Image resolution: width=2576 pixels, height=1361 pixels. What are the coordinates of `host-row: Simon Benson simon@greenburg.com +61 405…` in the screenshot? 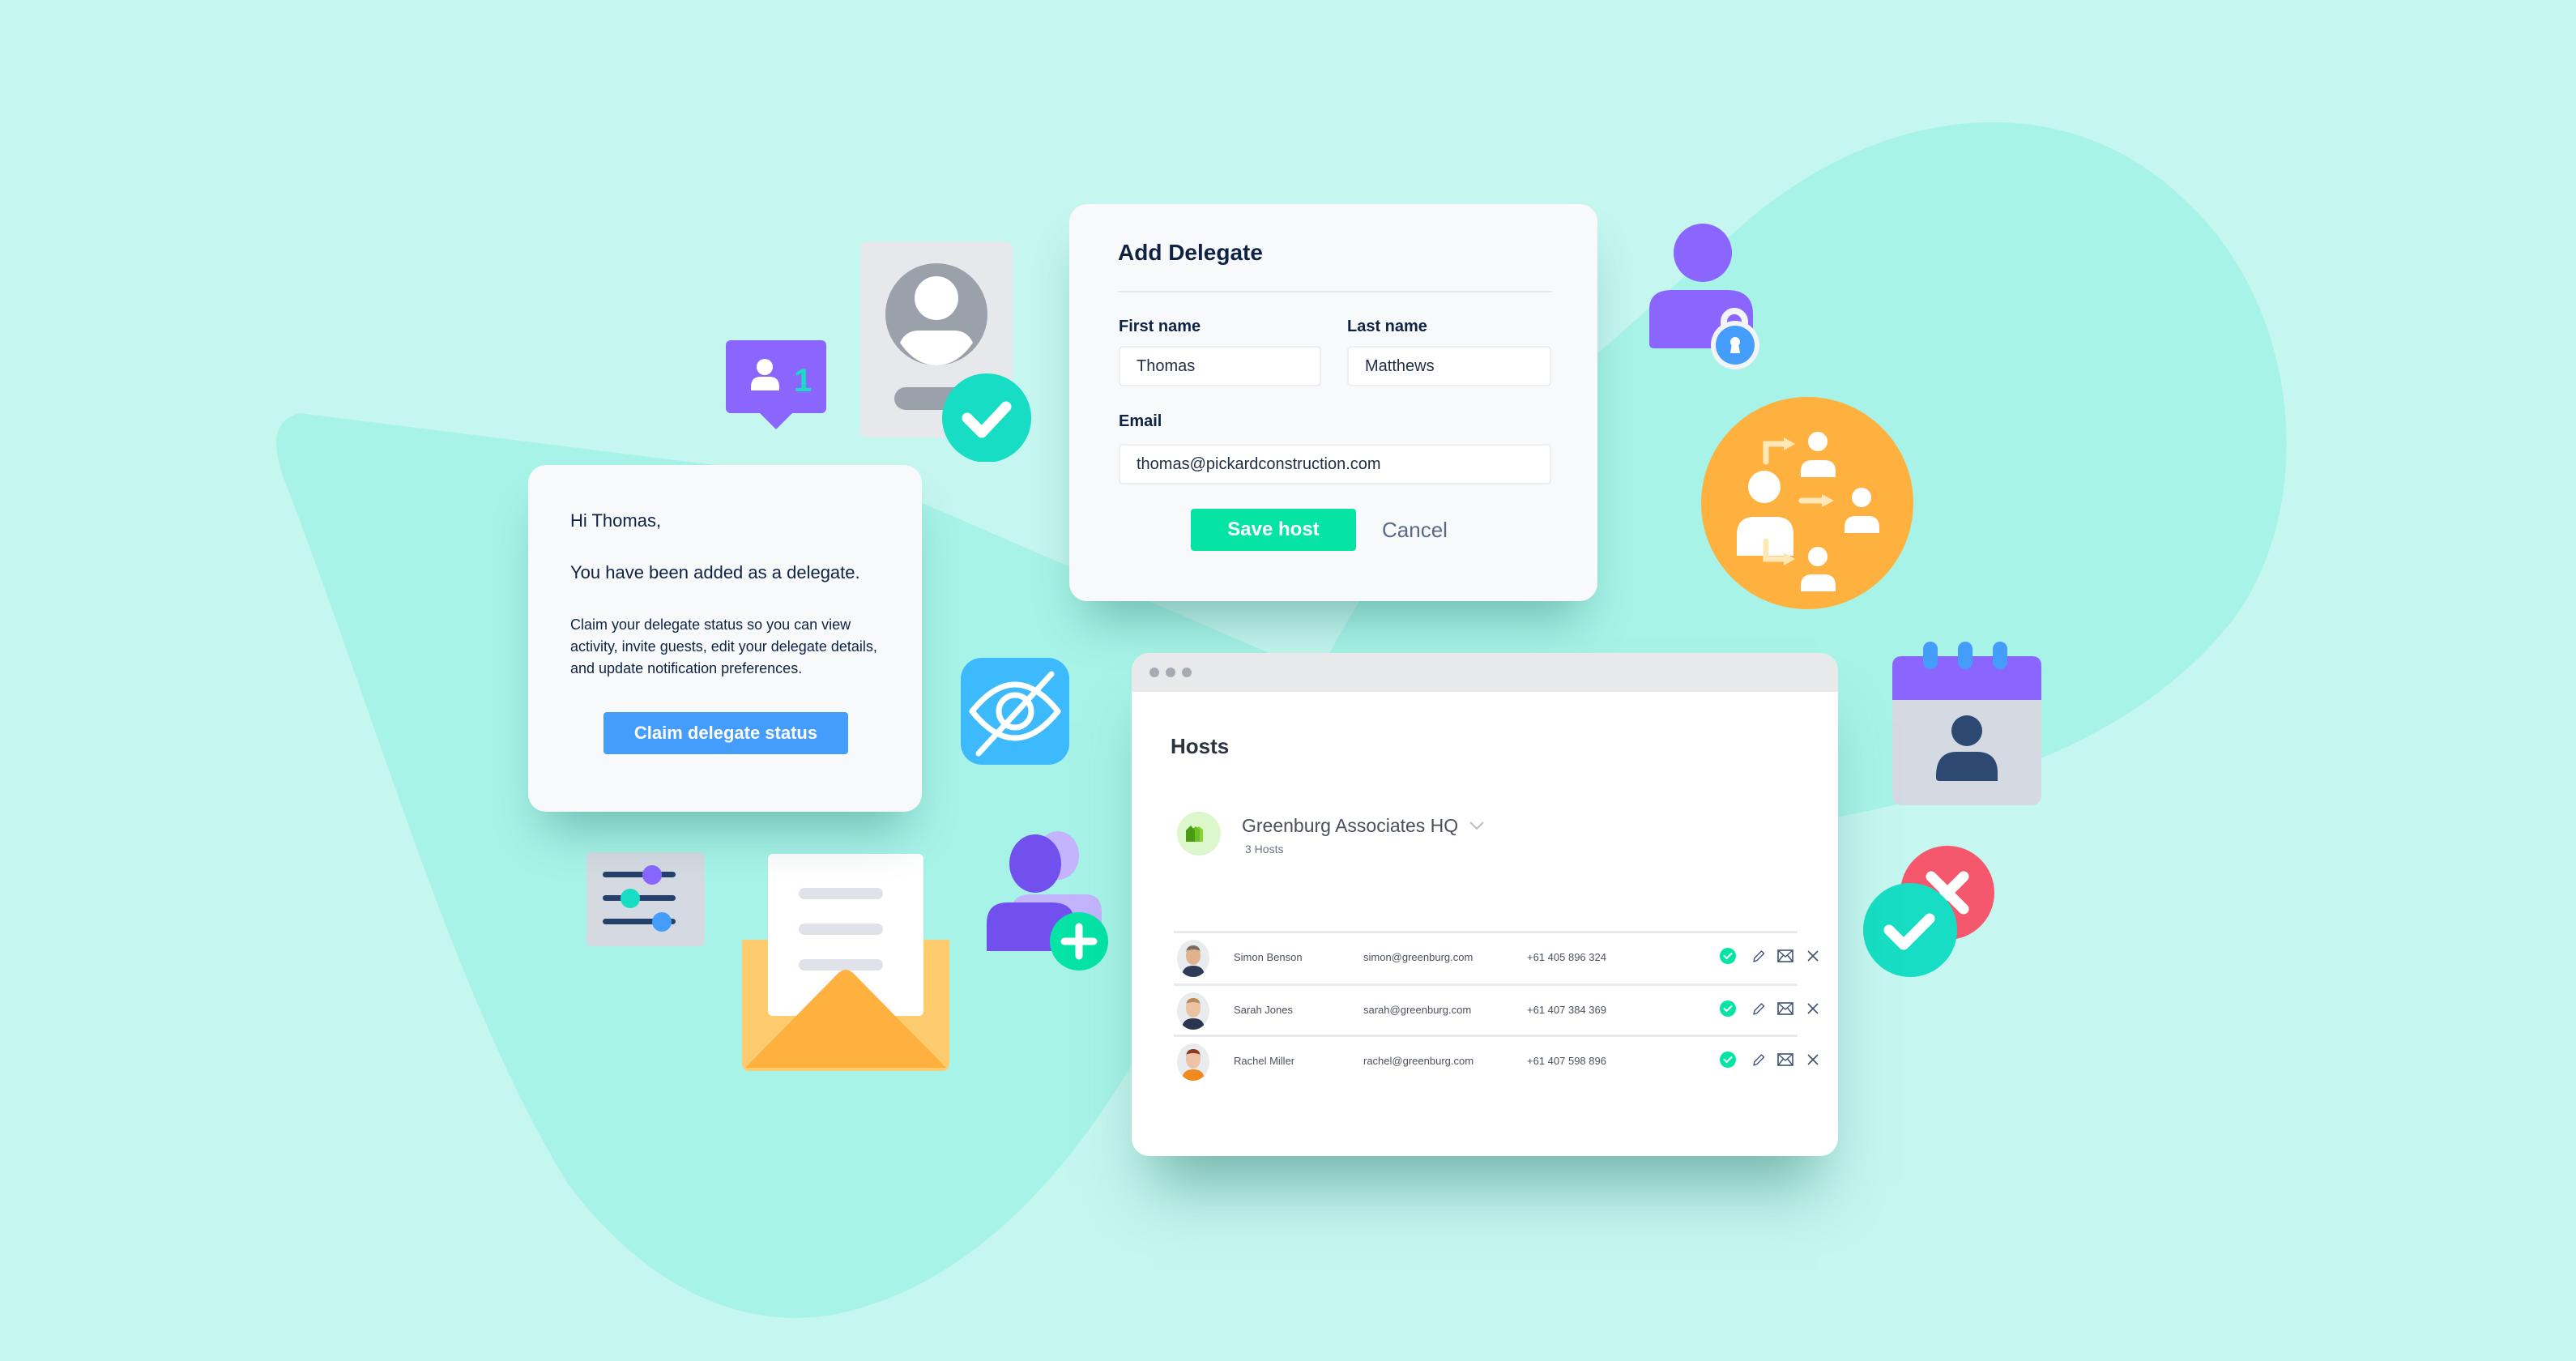 It's located at (1497, 958).